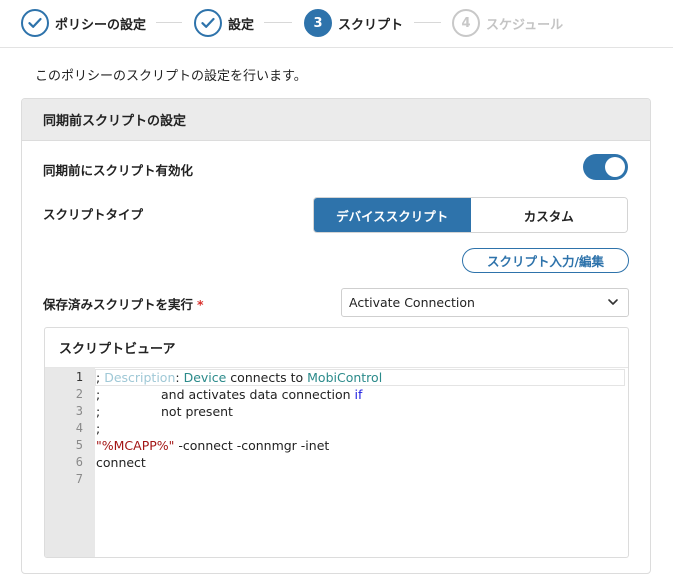 The image size is (673, 574). Describe the element at coordinates (252, 445) in the screenshot. I see `code-token: -connect -connmgr -inet` at that location.